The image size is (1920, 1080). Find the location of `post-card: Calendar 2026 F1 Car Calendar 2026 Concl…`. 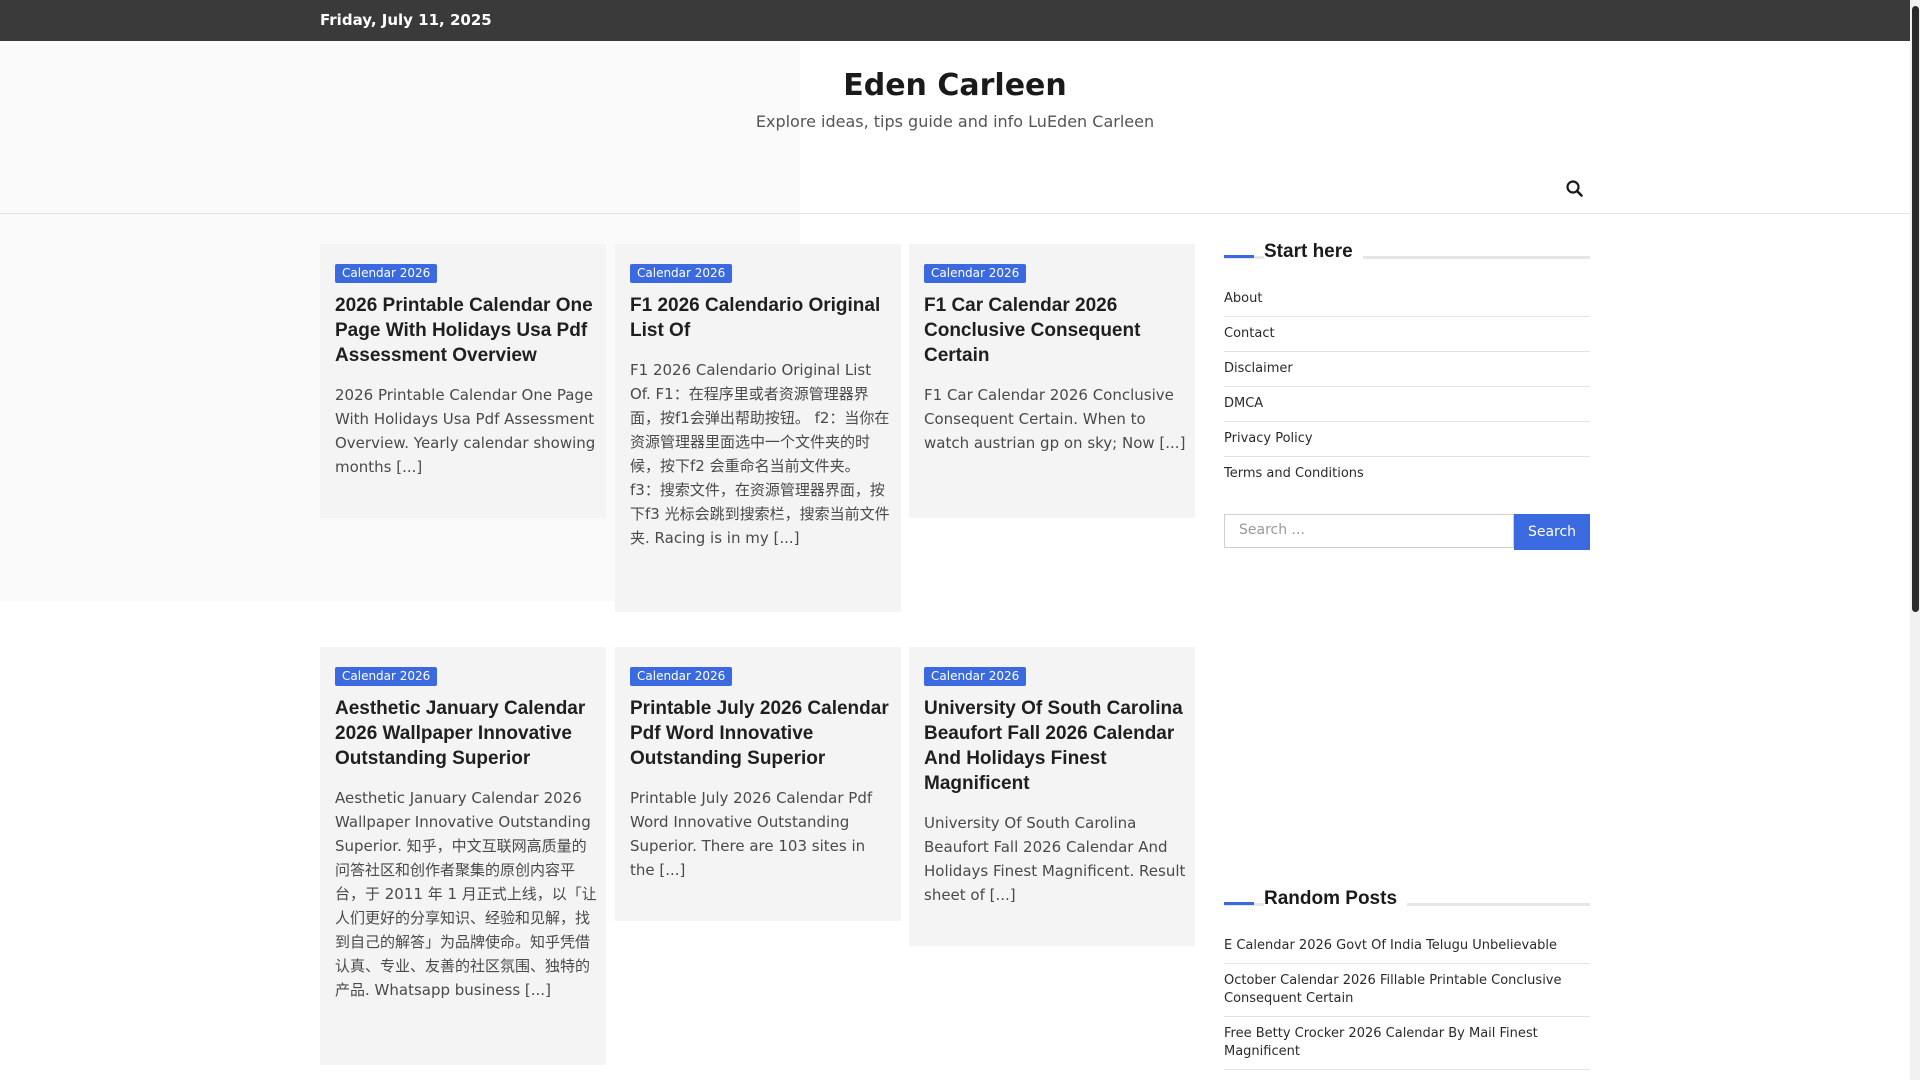

post-card: Calendar 2026 F1 Car Calendar 2026 Concl… is located at coordinates (1052, 381).